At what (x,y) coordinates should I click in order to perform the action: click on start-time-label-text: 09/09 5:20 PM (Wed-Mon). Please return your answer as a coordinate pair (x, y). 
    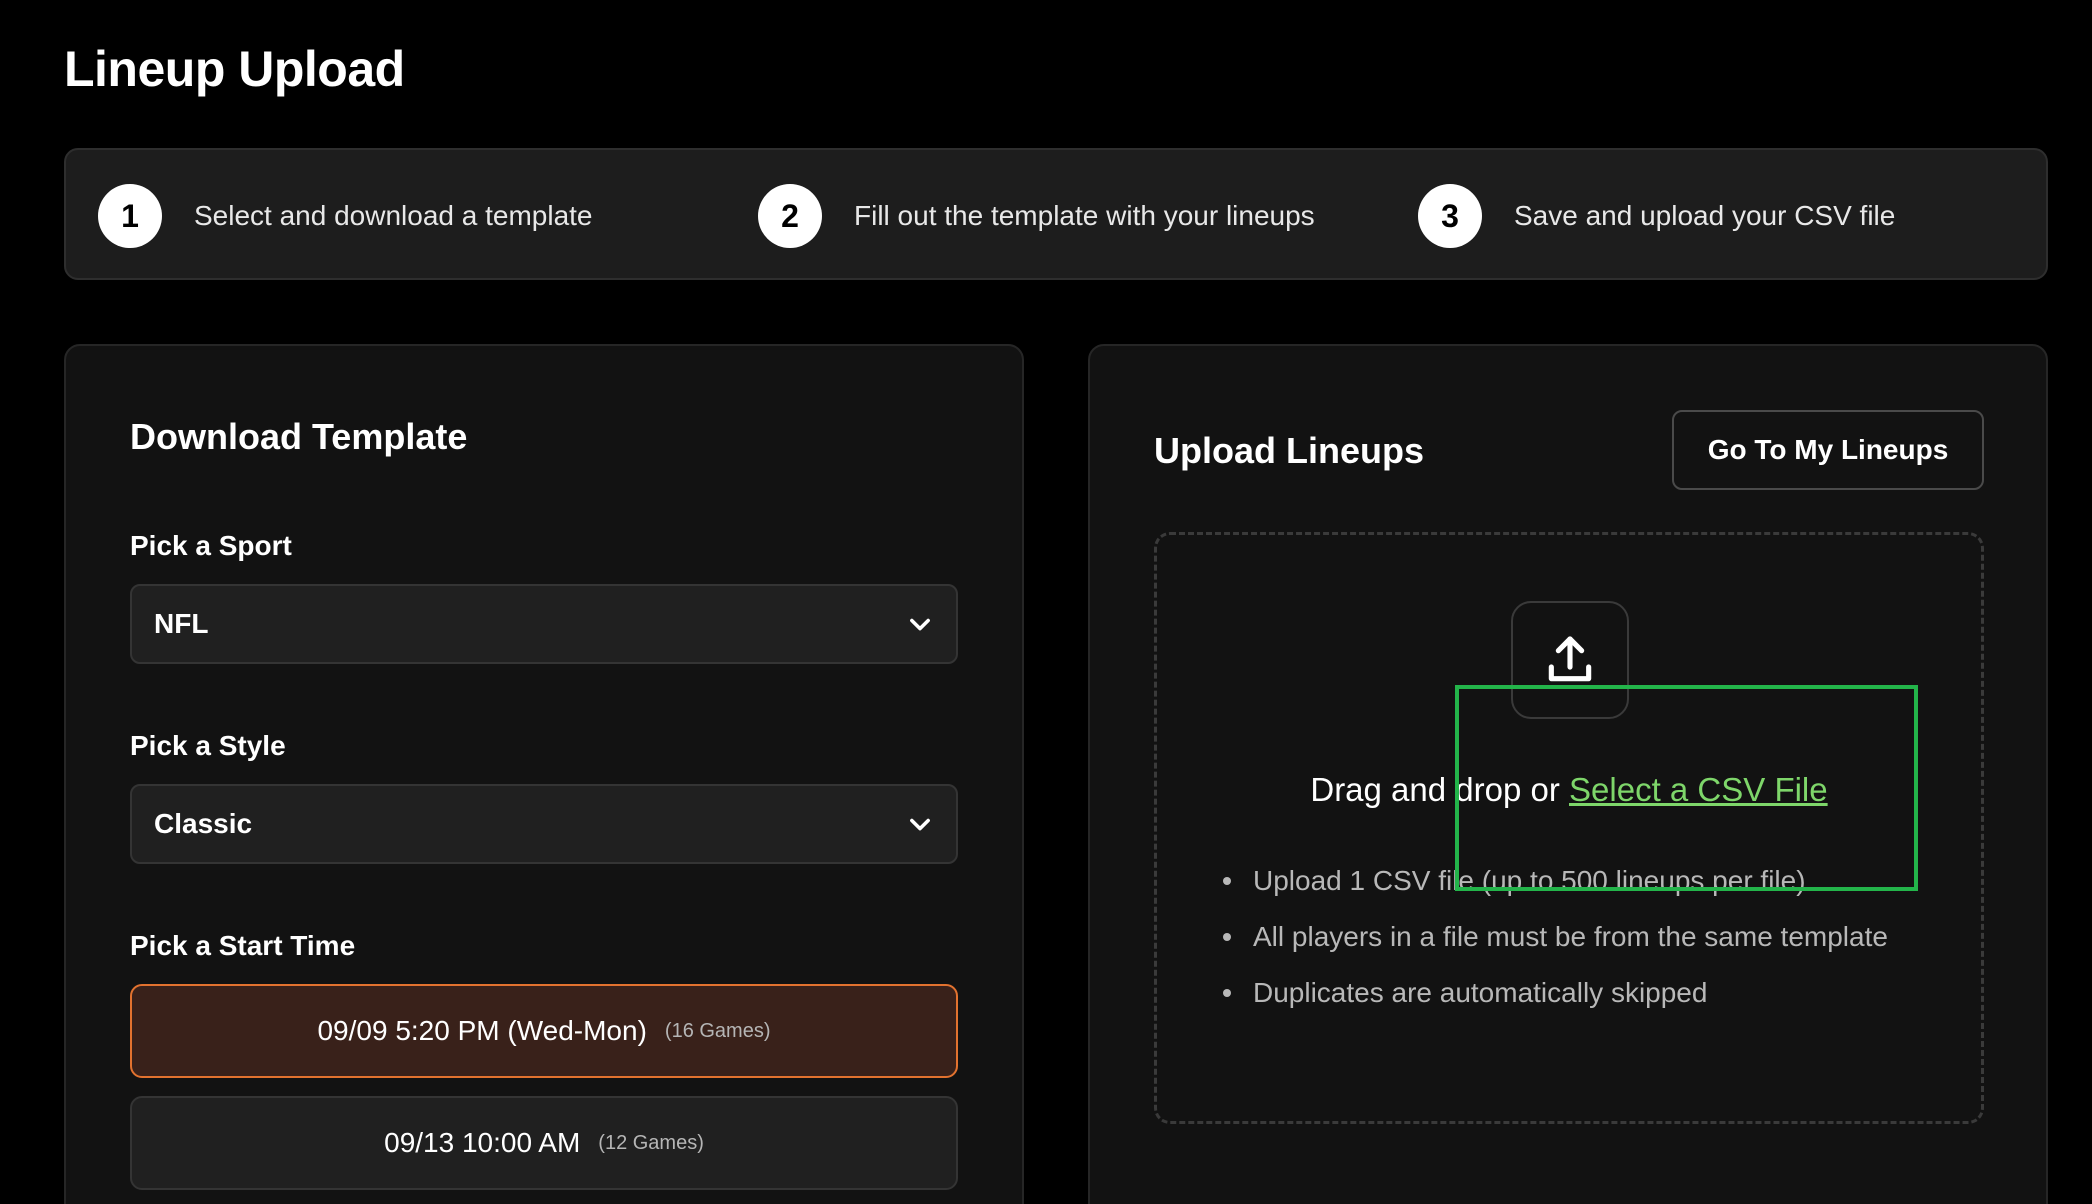
    Looking at the image, I should click on (482, 1030).